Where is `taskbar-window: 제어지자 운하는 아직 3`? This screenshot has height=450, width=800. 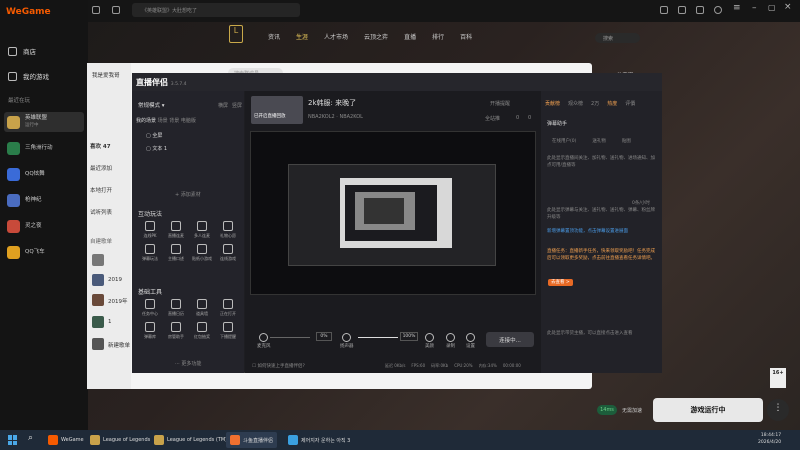
taskbar-window: 제어지자 운하는 아직 3 is located at coordinates (319, 440).